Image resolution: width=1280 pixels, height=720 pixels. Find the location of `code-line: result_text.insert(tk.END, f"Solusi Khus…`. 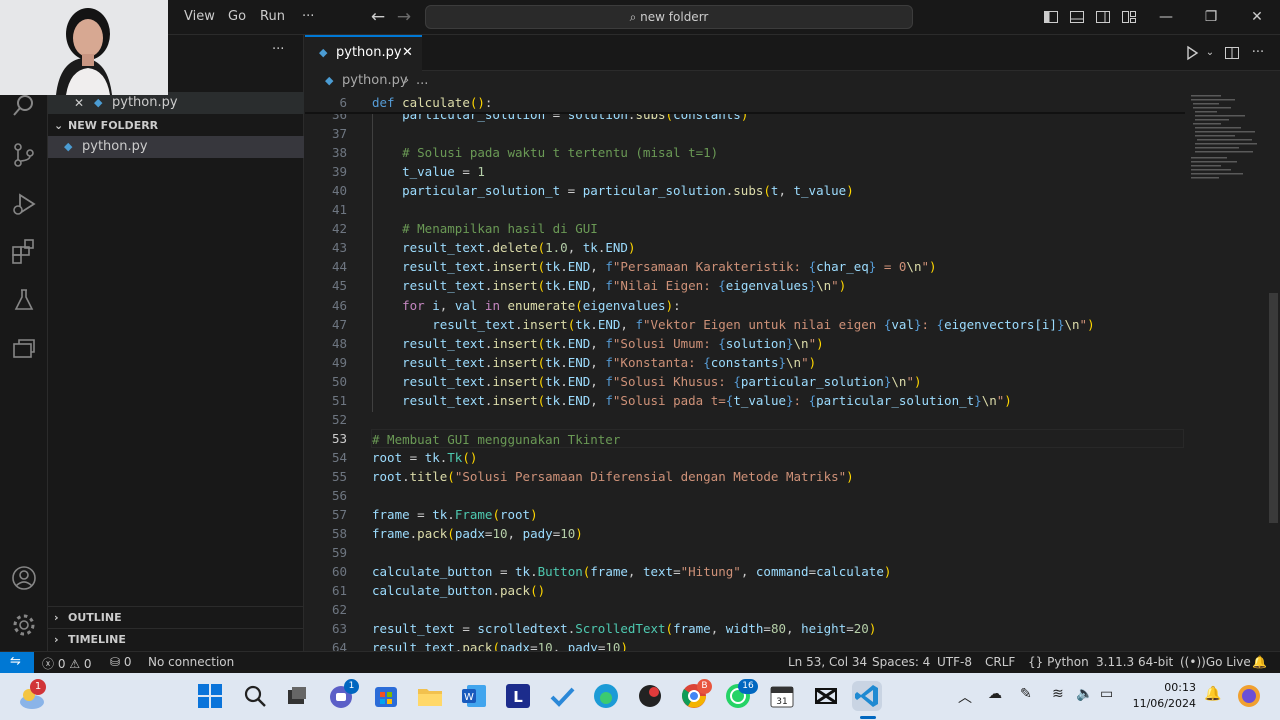

code-line: result_text.insert(tk.END, f"Solusi Khus… is located at coordinates (646, 381).